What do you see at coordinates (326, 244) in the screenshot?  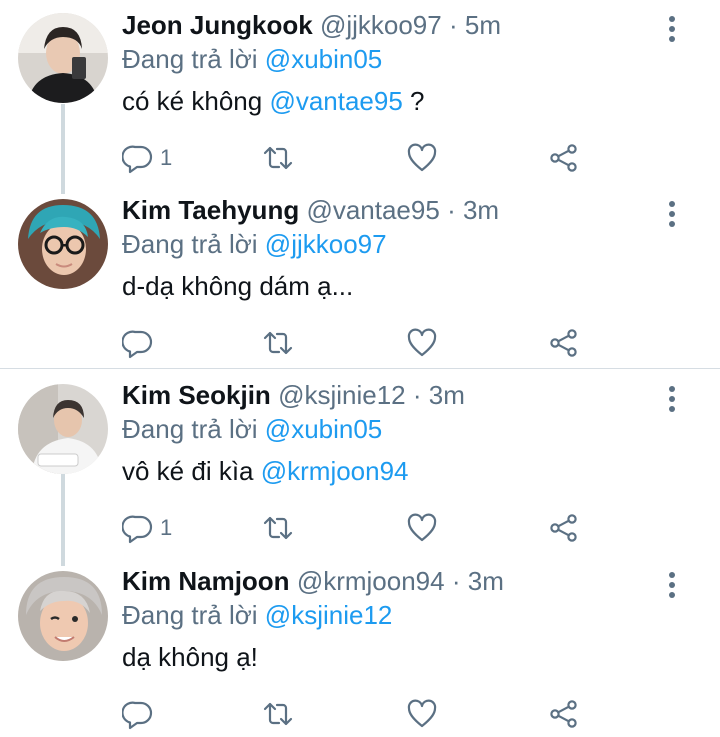 I see `replying-to-mention: @jjkkoo97` at bounding box center [326, 244].